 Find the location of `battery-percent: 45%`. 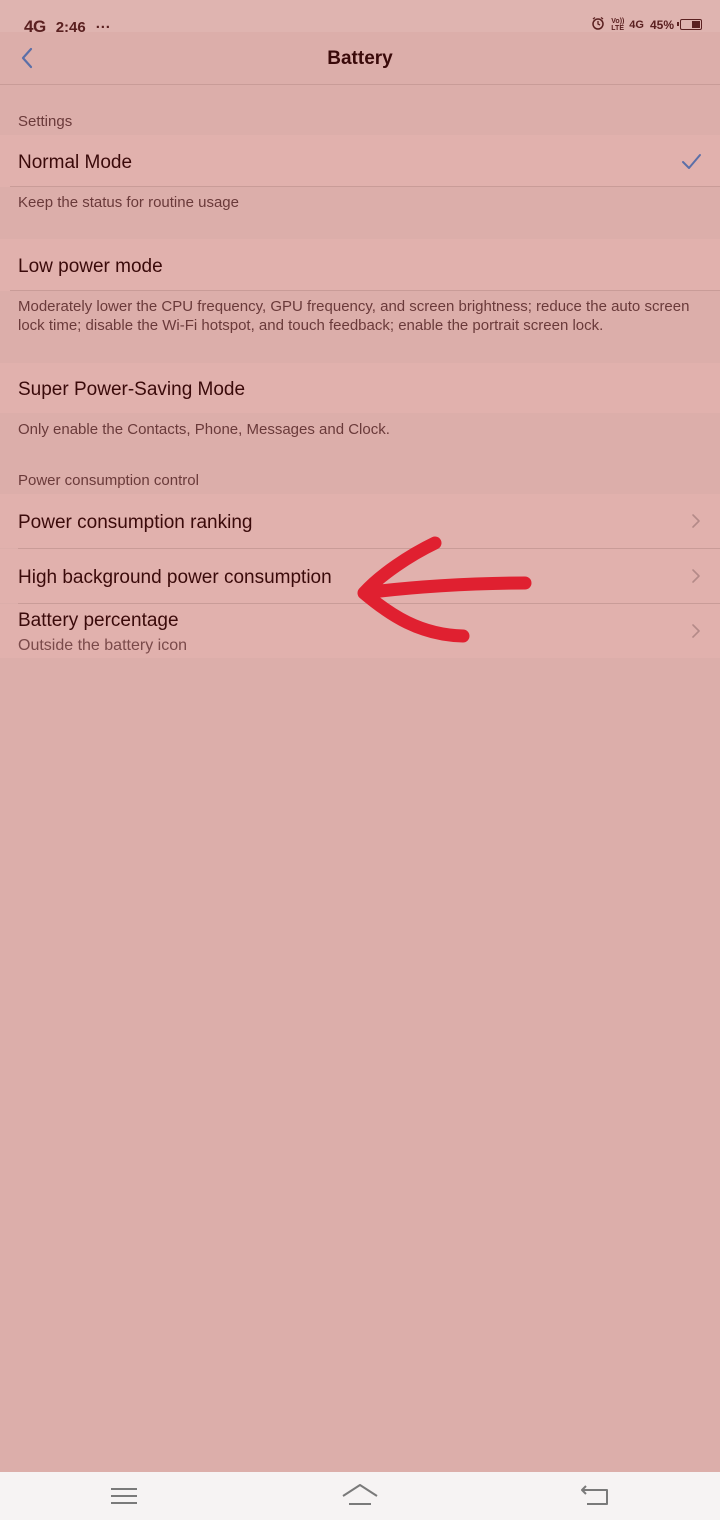

battery-percent: 45% is located at coordinates (661, 24).